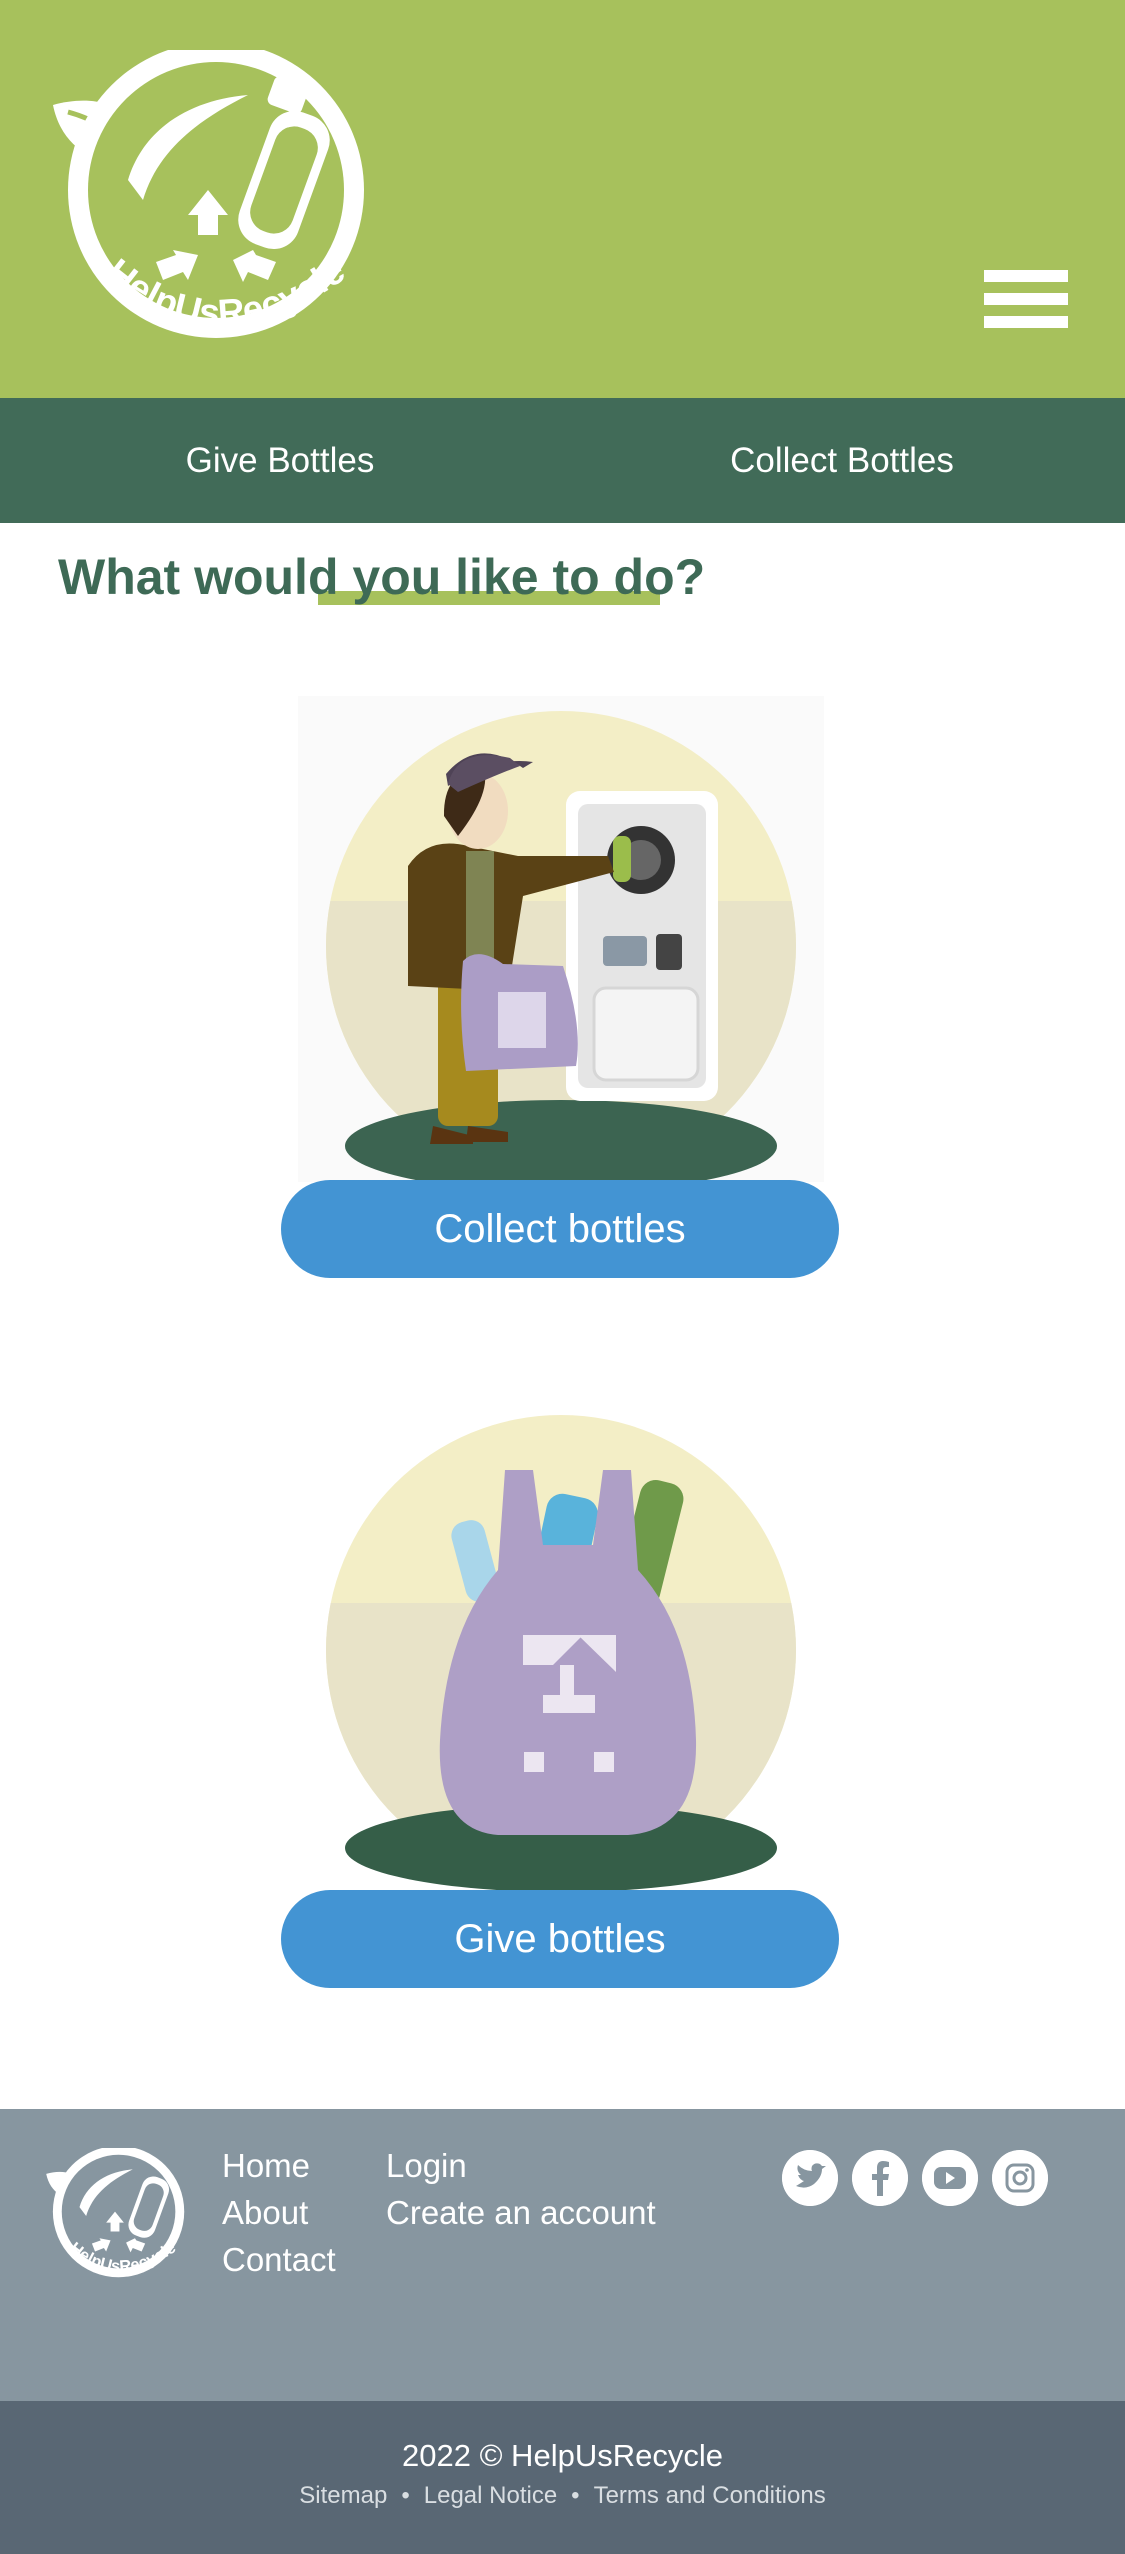 This screenshot has height=2554, width=1125. What do you see at coordinates (710, 2495) in the screenshot?
I see `terms-link: Terms and Conditions` at bounding box center [710, 2495].